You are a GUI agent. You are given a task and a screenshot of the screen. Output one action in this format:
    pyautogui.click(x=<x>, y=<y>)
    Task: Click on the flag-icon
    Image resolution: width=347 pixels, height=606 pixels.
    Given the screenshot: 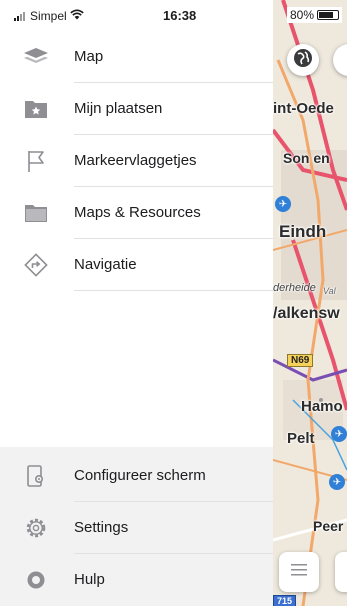 What is the action you would take?
    pyautogui.click(x=36, y=161)
    